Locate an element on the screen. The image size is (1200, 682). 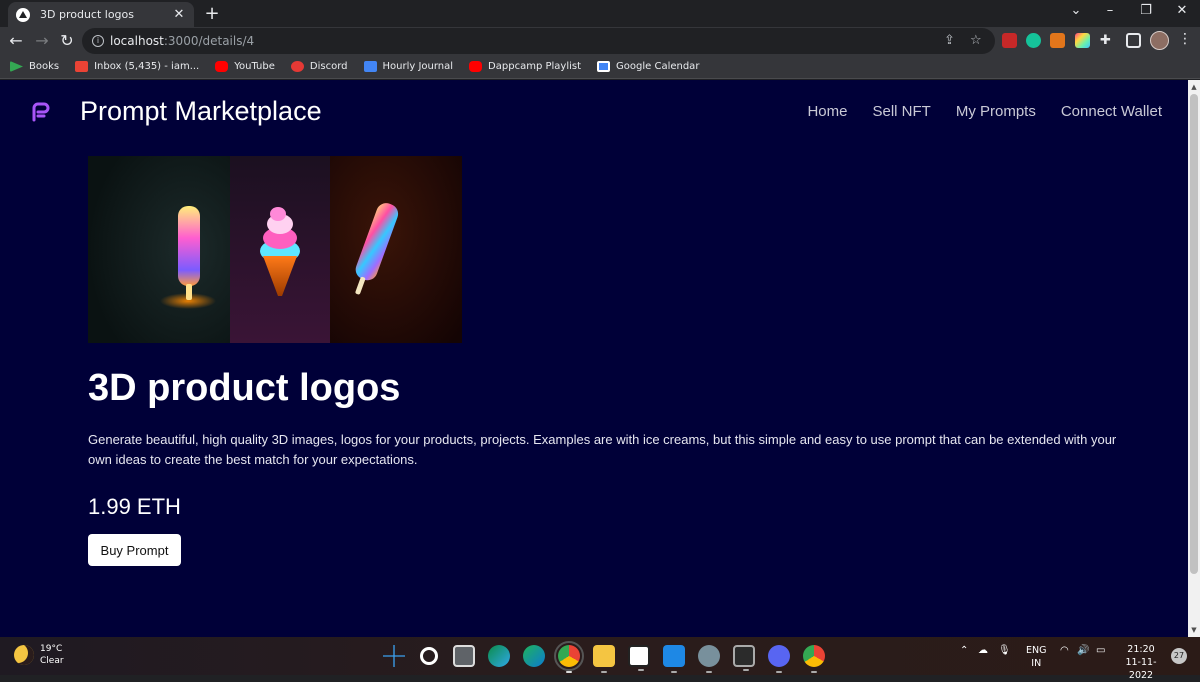
bookmark-google-calendar: Google Calendar is located at coordinates (648, 66).